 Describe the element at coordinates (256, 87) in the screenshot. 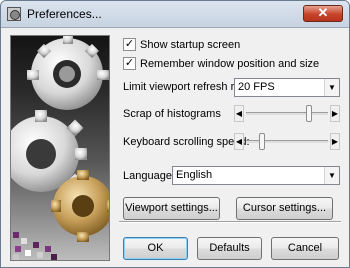

I see `refresh-rate-value: 20 FPS` at that location.